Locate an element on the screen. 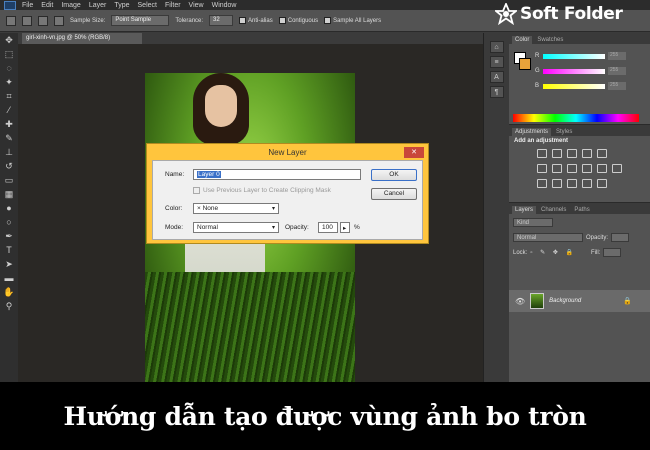  lock-icons: ▫ ✎ ✥ 🔒 is located at coordinates (553, 252).